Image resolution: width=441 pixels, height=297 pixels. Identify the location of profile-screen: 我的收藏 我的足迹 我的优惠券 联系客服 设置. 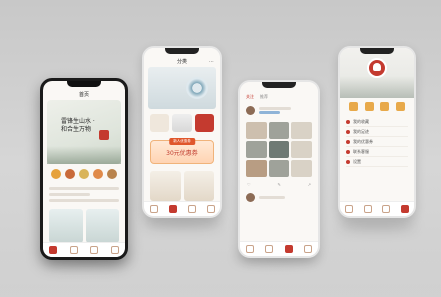
(377, 132).